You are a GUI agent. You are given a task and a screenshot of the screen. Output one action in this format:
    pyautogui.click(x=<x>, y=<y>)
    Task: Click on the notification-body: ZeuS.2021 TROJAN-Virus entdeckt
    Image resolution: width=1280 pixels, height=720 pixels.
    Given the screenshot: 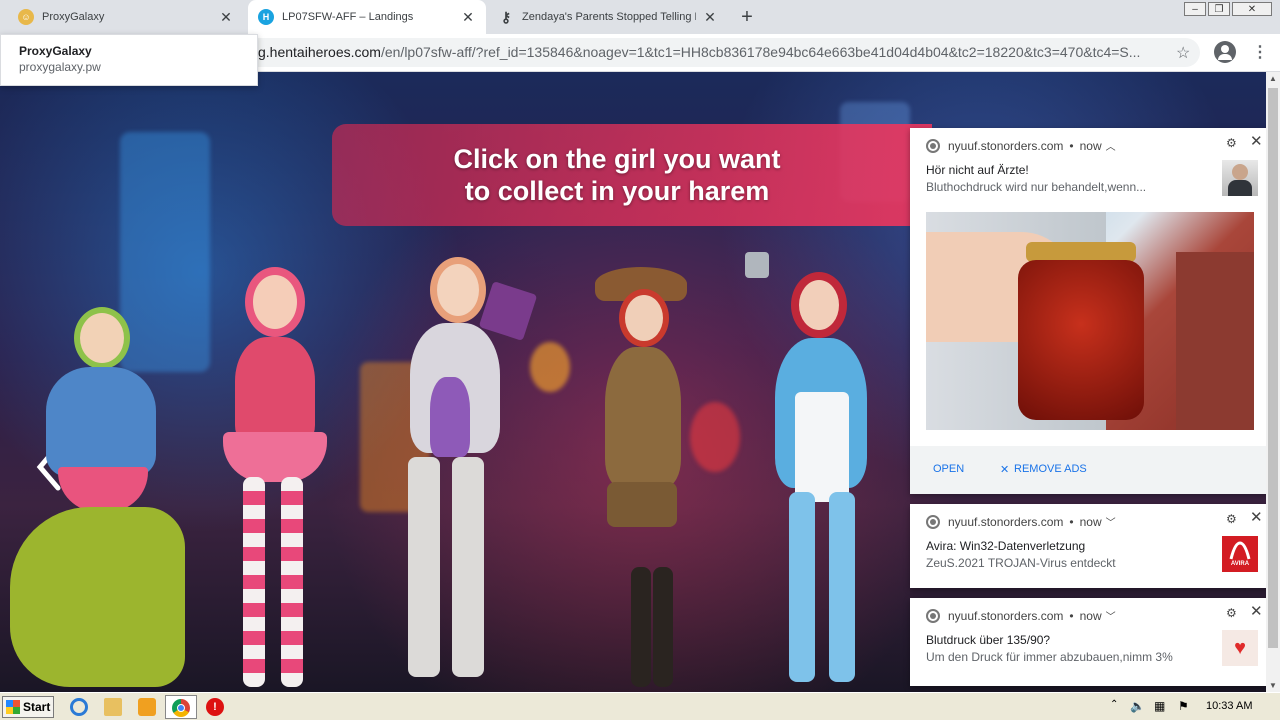 What is the action you would take?
    pyautogui.click(x=1021, y=563)
    